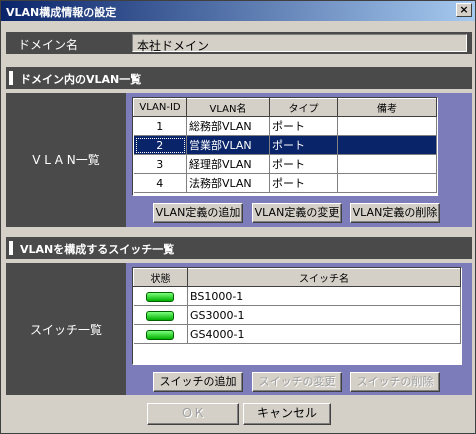 Image resolution: width=476 pixels, height=434 pixels. I want to click on vlan-table-header: VLAN-ID VLAN名 タイプ 備考, so click(285, 107).